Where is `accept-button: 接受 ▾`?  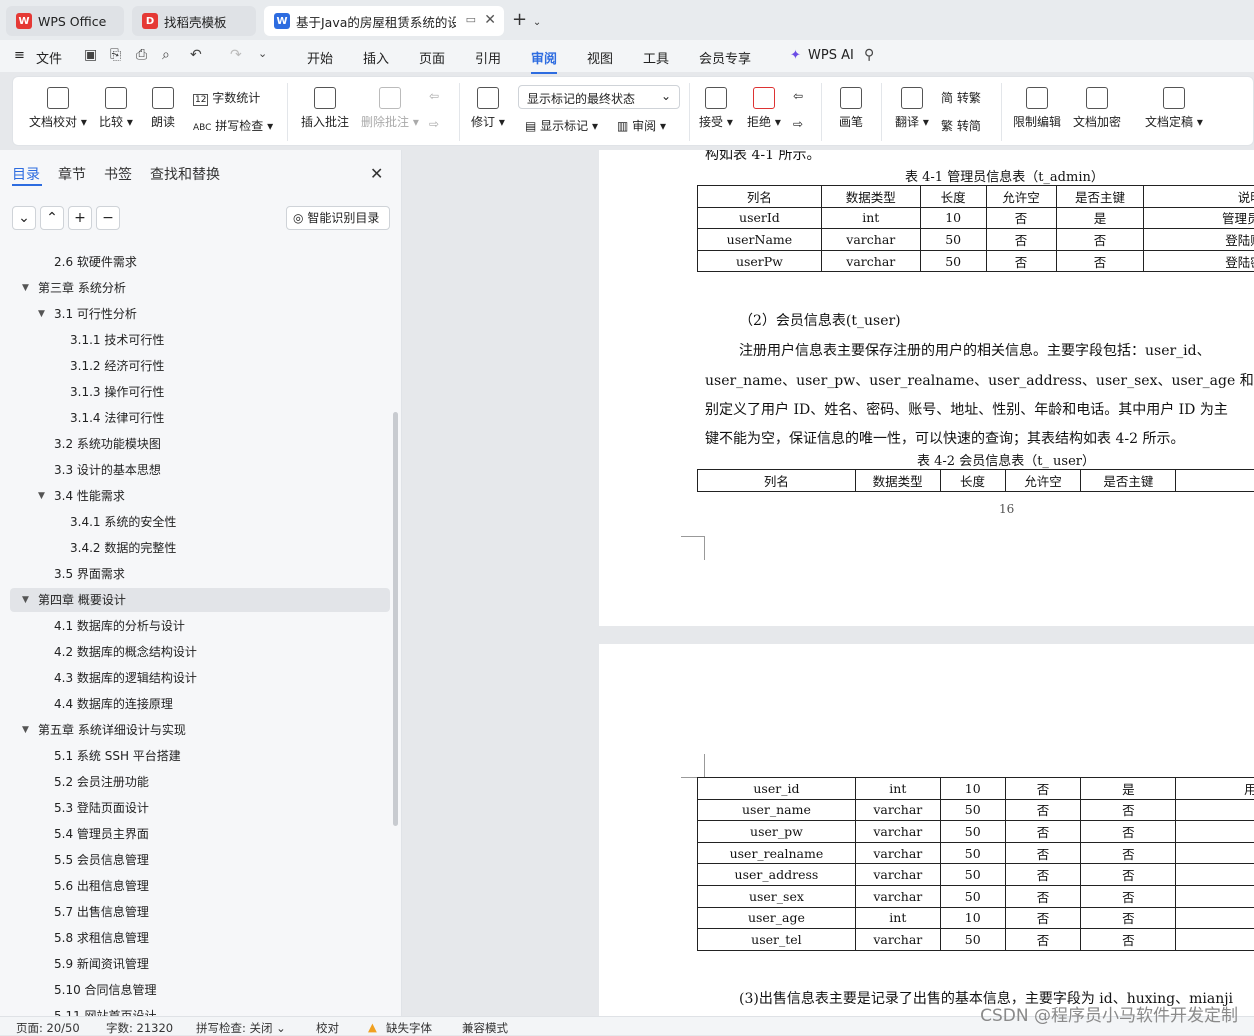
accept-button: 接受 ▾ is located at coordinates (716, 108).